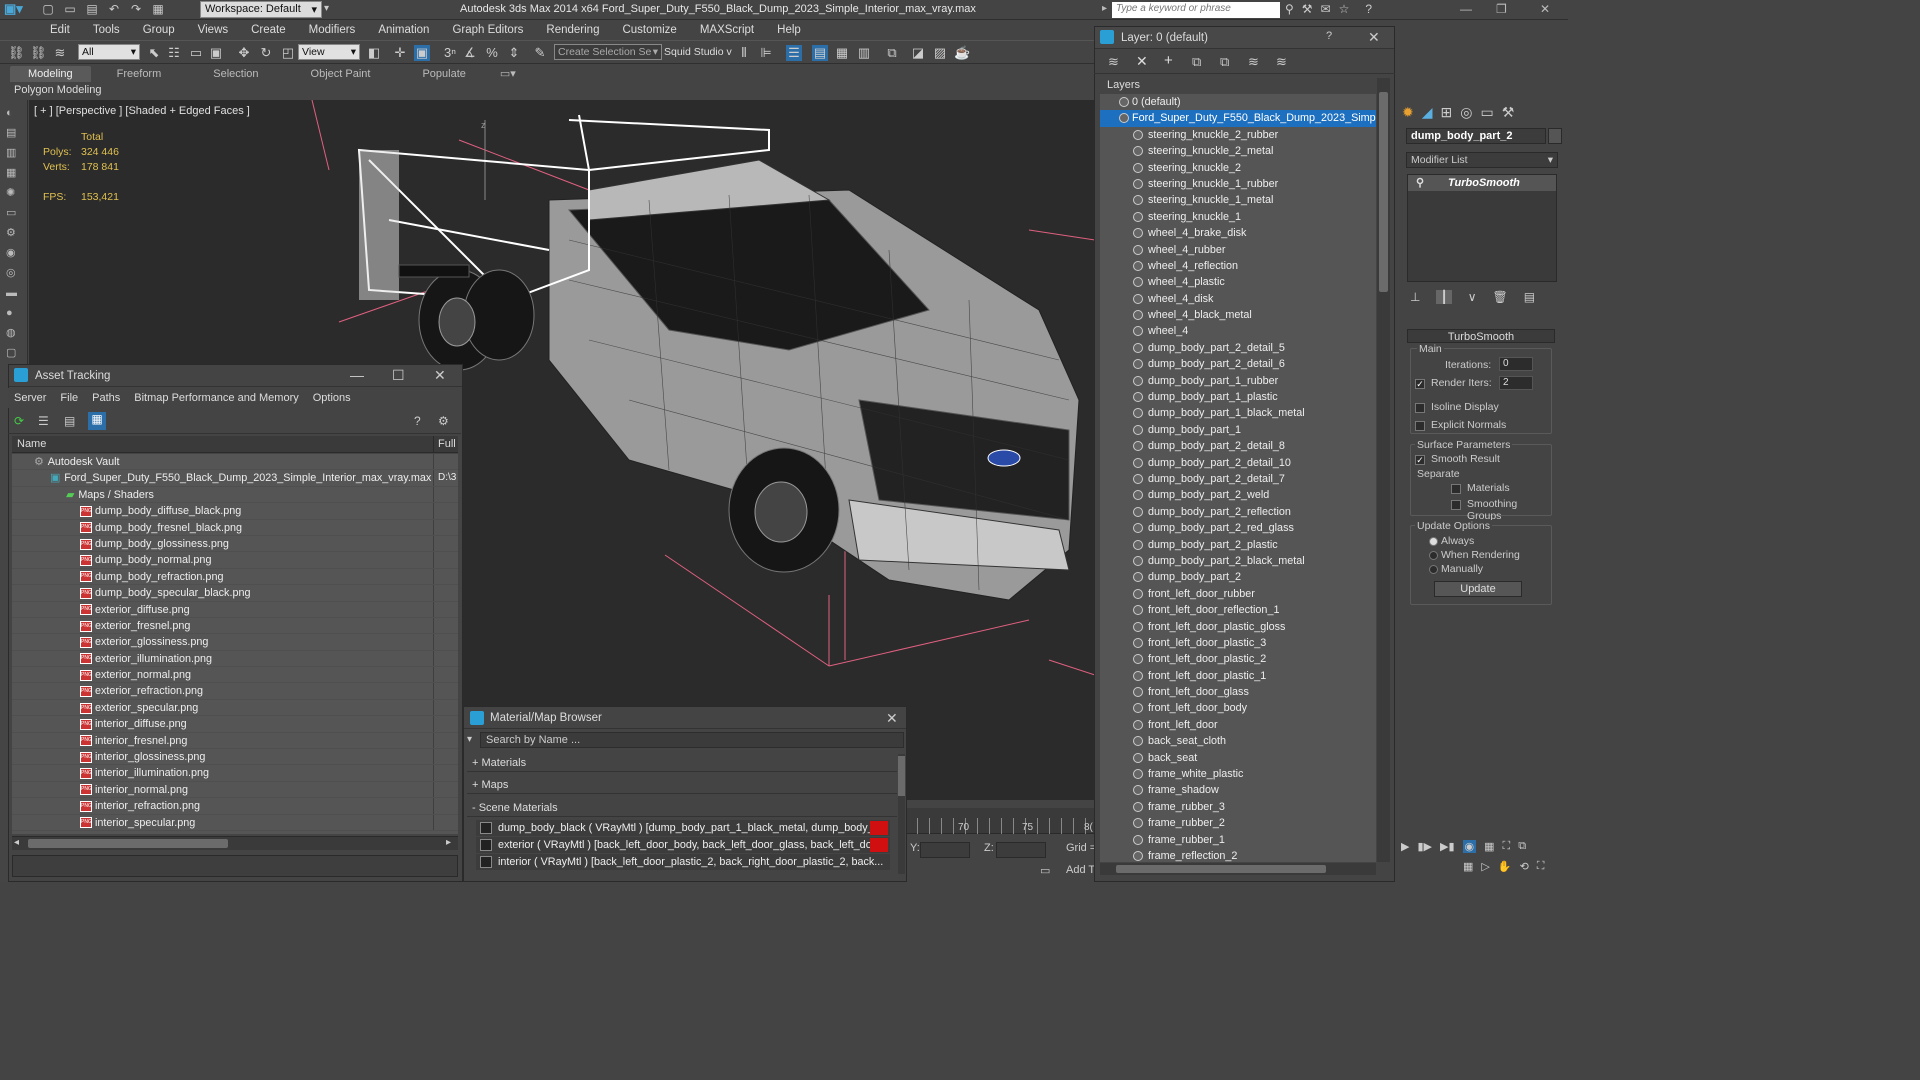 The height and width of the screenshot is (1080, 1920). Describe the element at coordinates (1469, 846) in the screenshot. I see `time-config-icon: ◉` at that location.